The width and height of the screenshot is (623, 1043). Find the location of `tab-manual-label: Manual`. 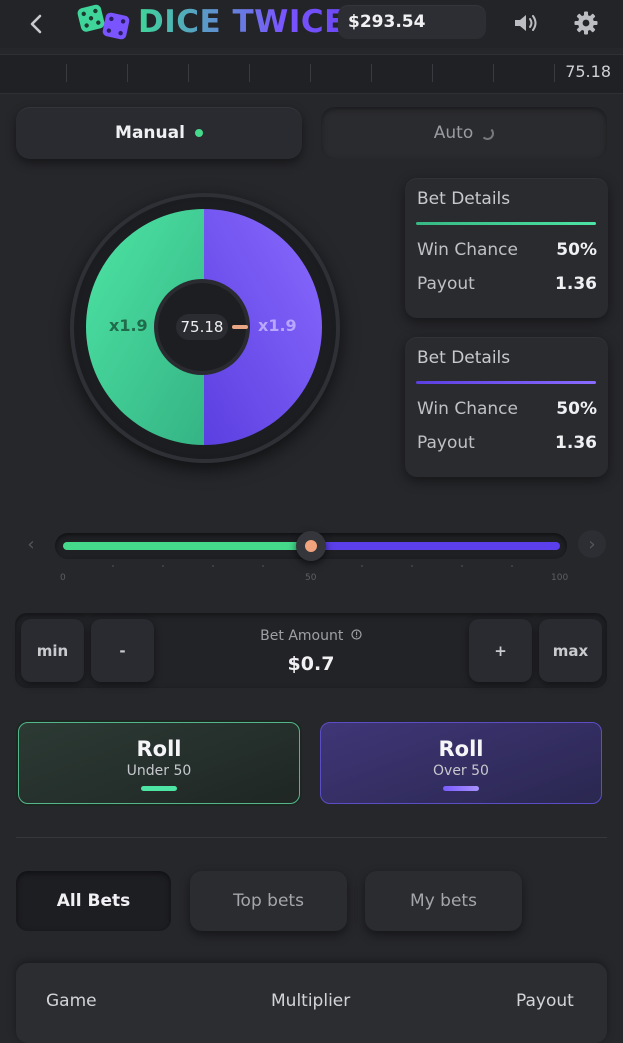

tab-manual-label: Manual is located at coordinates (150, 133).